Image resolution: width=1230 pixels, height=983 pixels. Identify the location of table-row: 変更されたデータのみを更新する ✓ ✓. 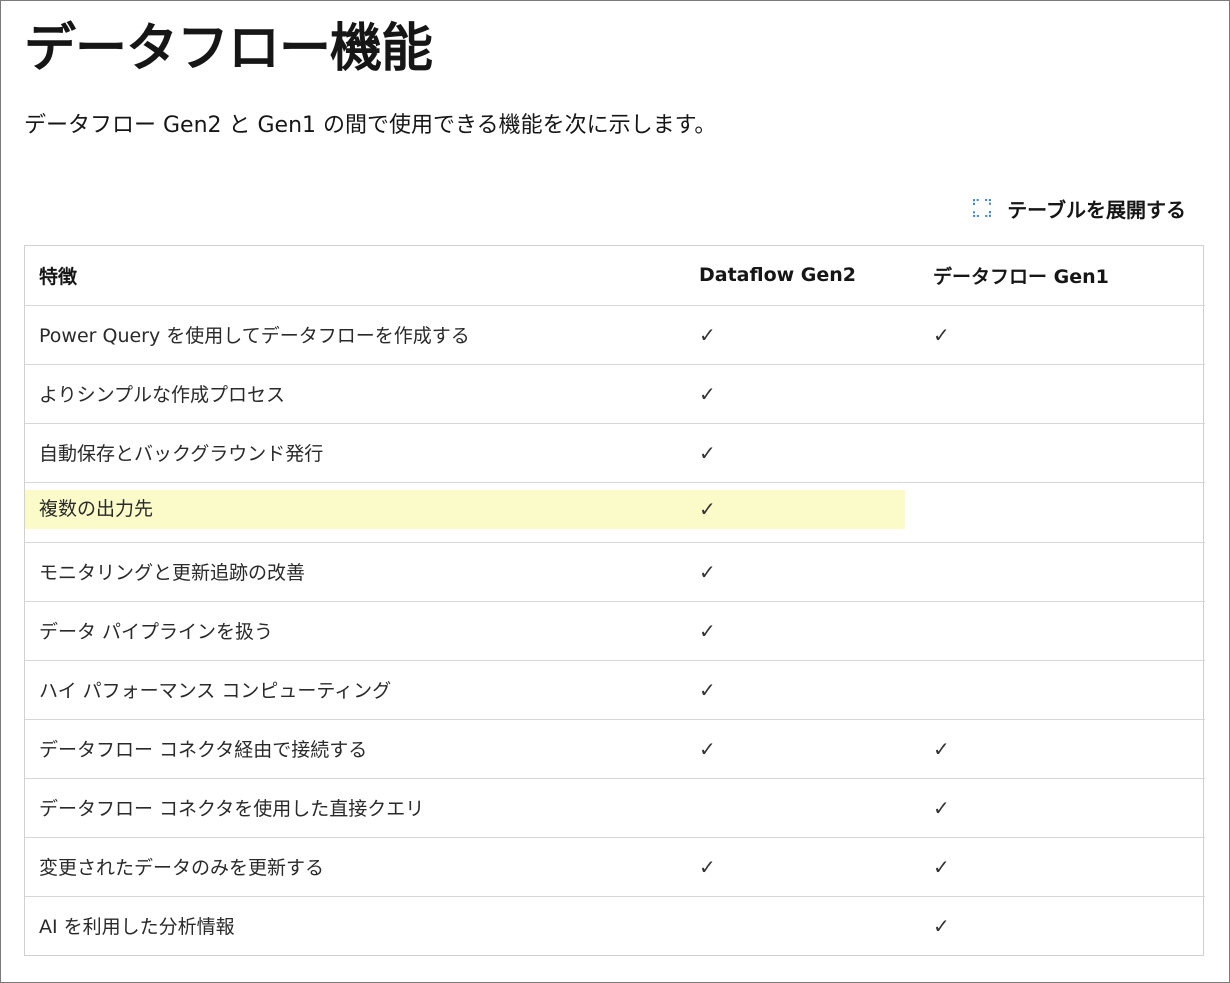
(615, 866).